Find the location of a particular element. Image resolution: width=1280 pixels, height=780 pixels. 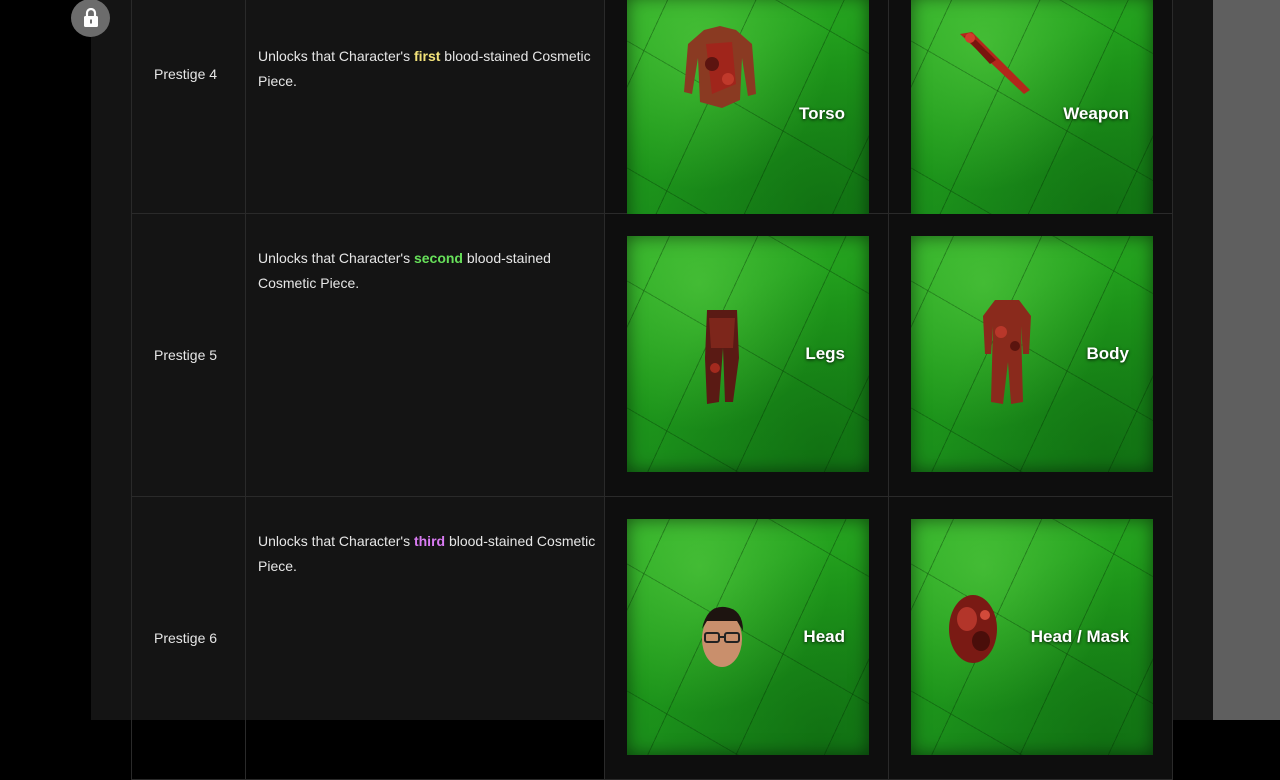

cosmetic-cell: Head / Mask is located at coordinates (1030, 638).